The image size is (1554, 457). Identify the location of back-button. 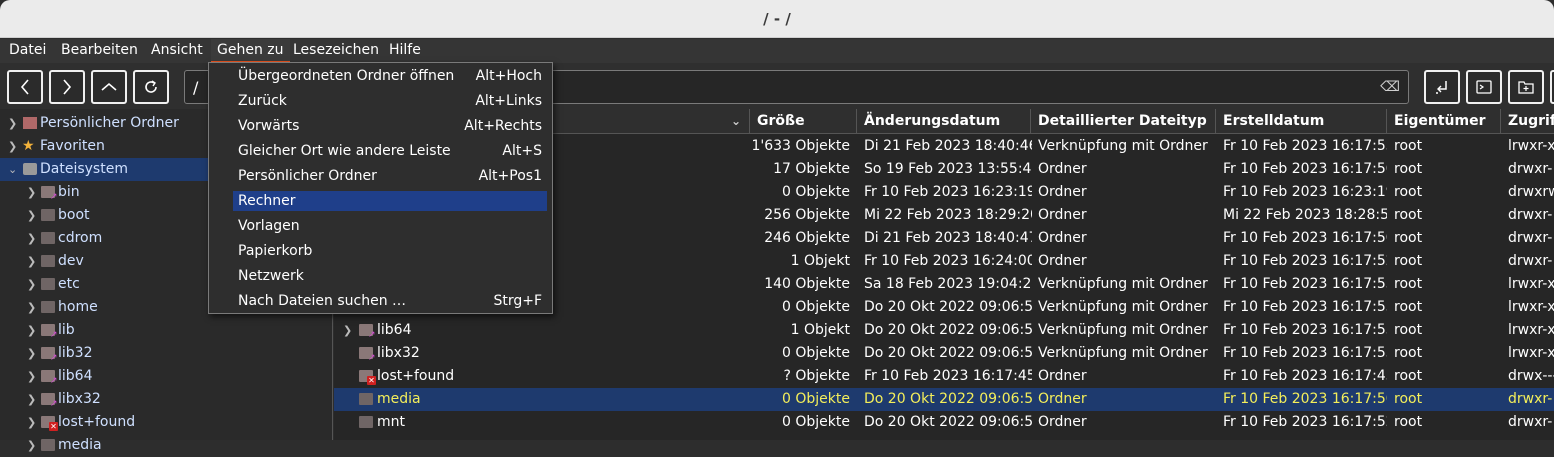
(25, 87).